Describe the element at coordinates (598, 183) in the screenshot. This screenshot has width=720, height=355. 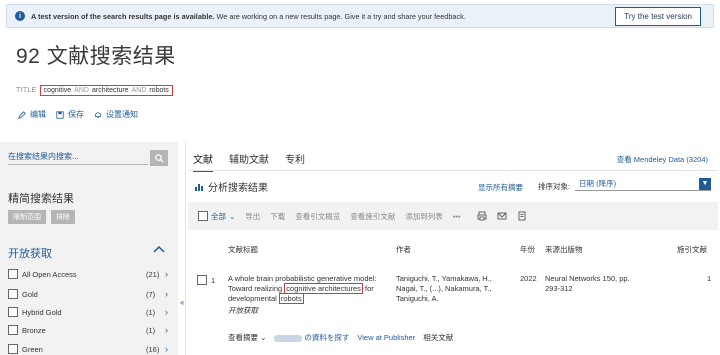
I see `sort-value: 日期 (降序)` at that location.